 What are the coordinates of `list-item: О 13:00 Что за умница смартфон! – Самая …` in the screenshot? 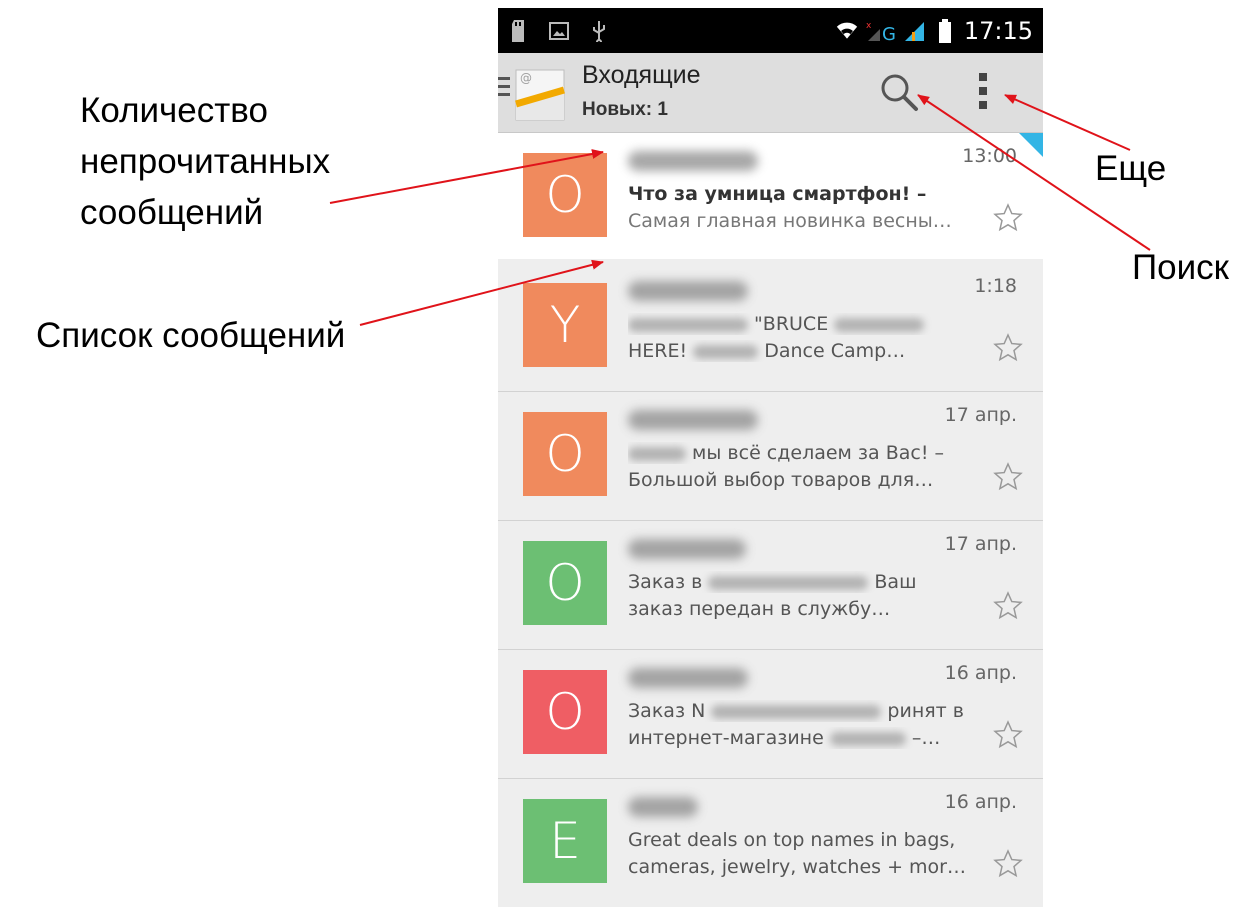 It's located at (770, 196).